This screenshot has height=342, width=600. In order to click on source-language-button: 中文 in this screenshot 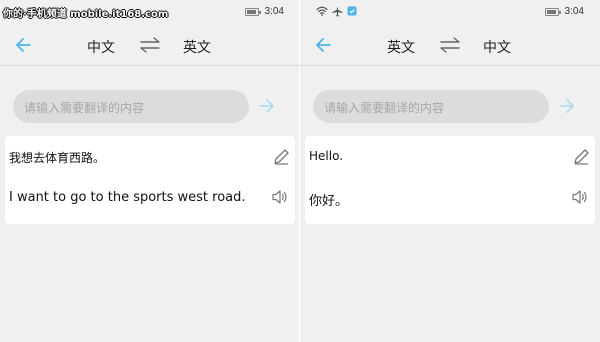, I will do `click(101, 47)`.